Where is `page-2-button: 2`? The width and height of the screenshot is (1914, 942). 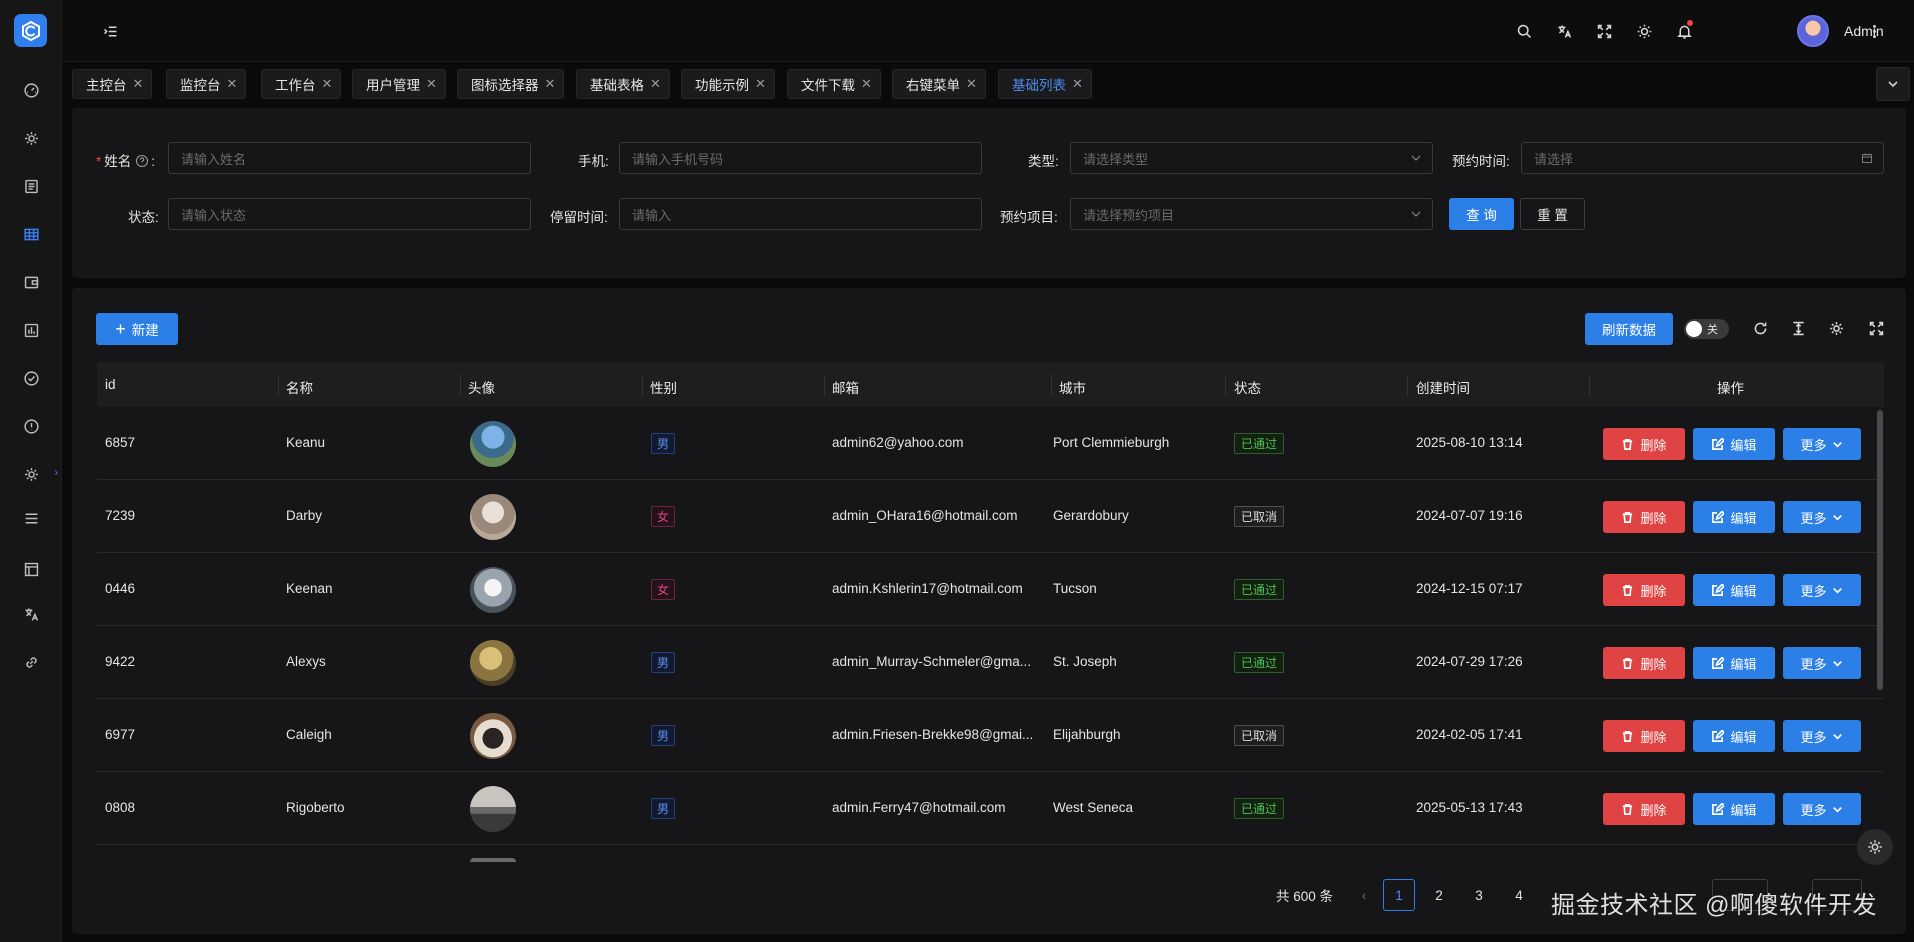
page-2-button: 2 is located at coordinates (1439, 895).